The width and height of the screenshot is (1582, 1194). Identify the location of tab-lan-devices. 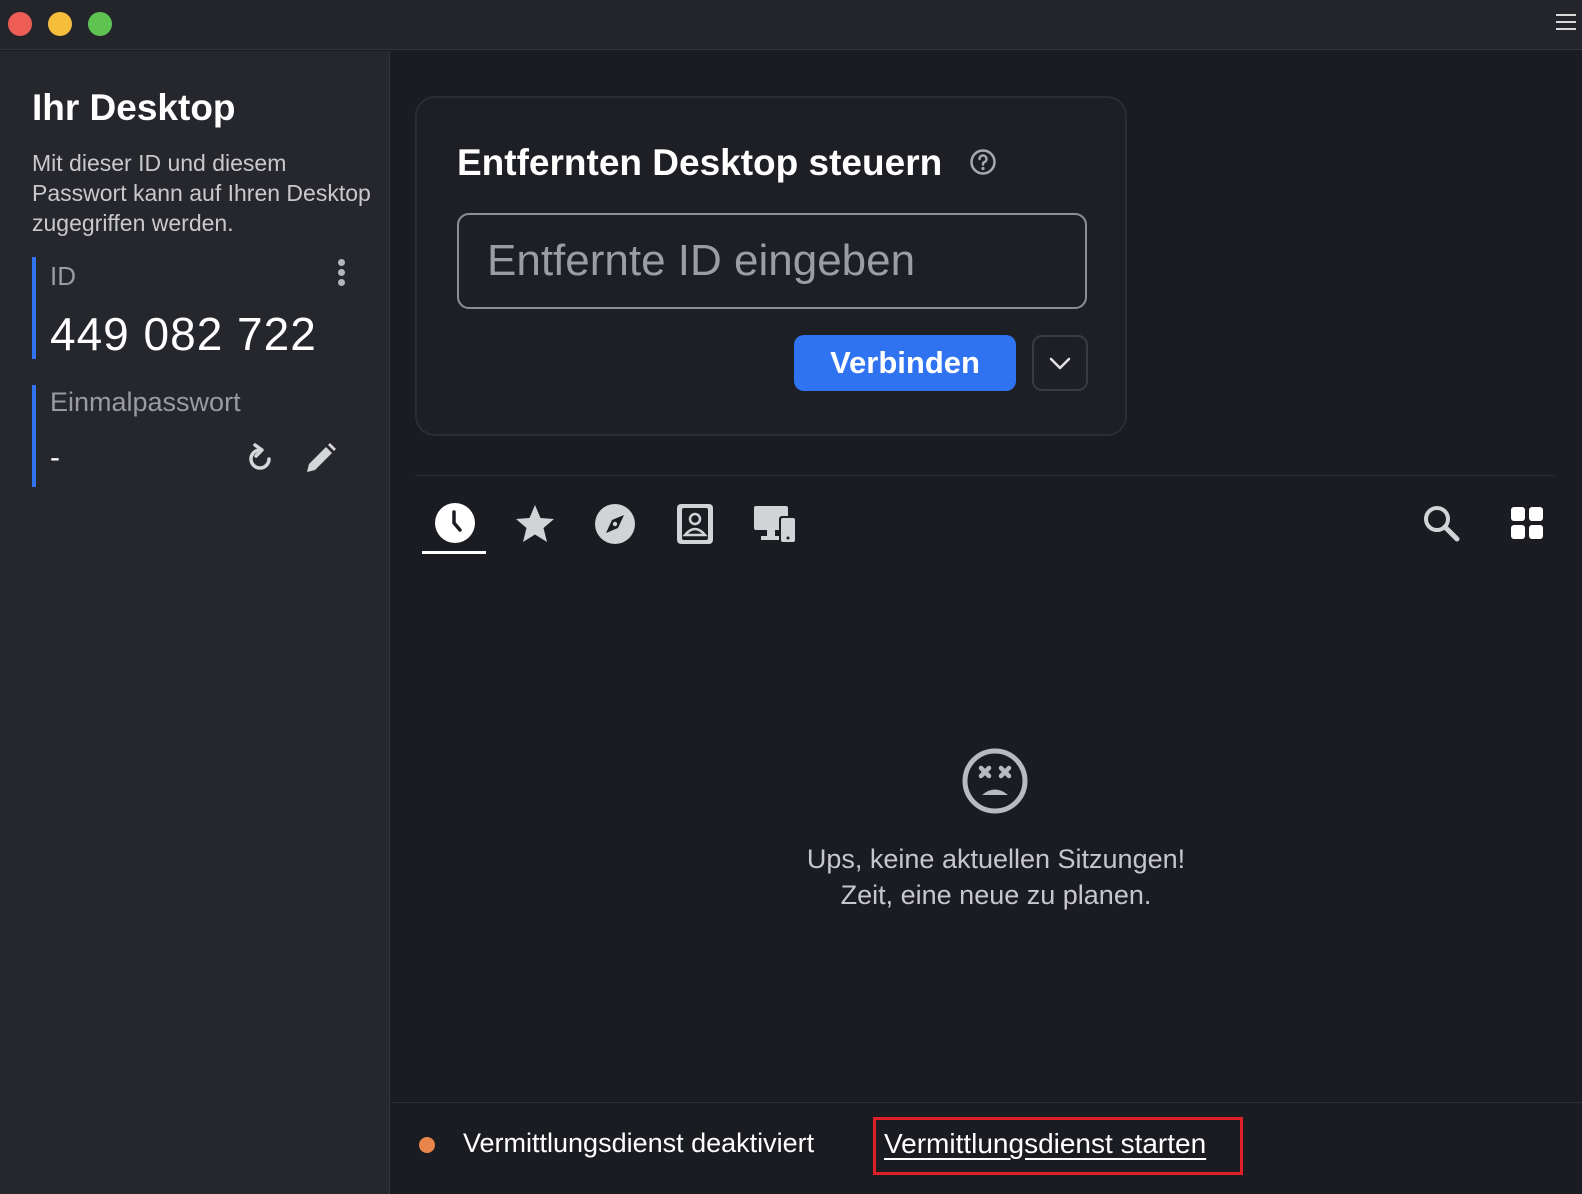
(773, 526).